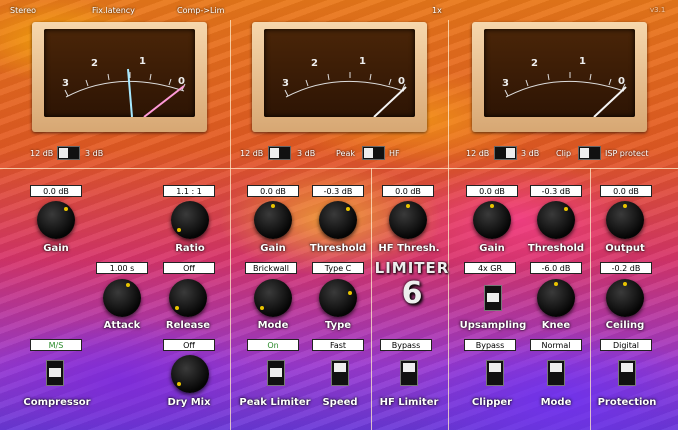 This screenshot has width=678, height=430. Describe the element at coordinates (190, 220) in the screenshot. I see `comp-ratio-knob` at that location.